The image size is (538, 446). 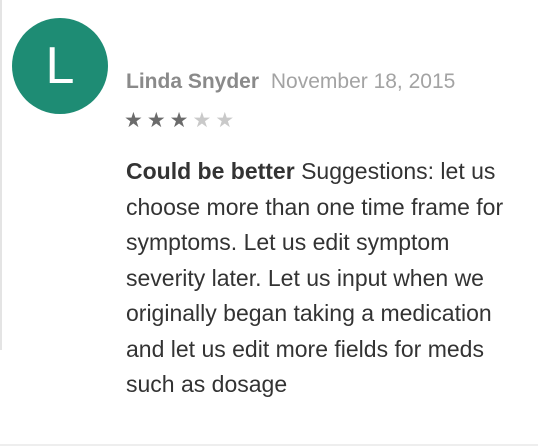 I want to click on review-header: Linda Snyder November 18, 2015, so click(x=290, y=82).